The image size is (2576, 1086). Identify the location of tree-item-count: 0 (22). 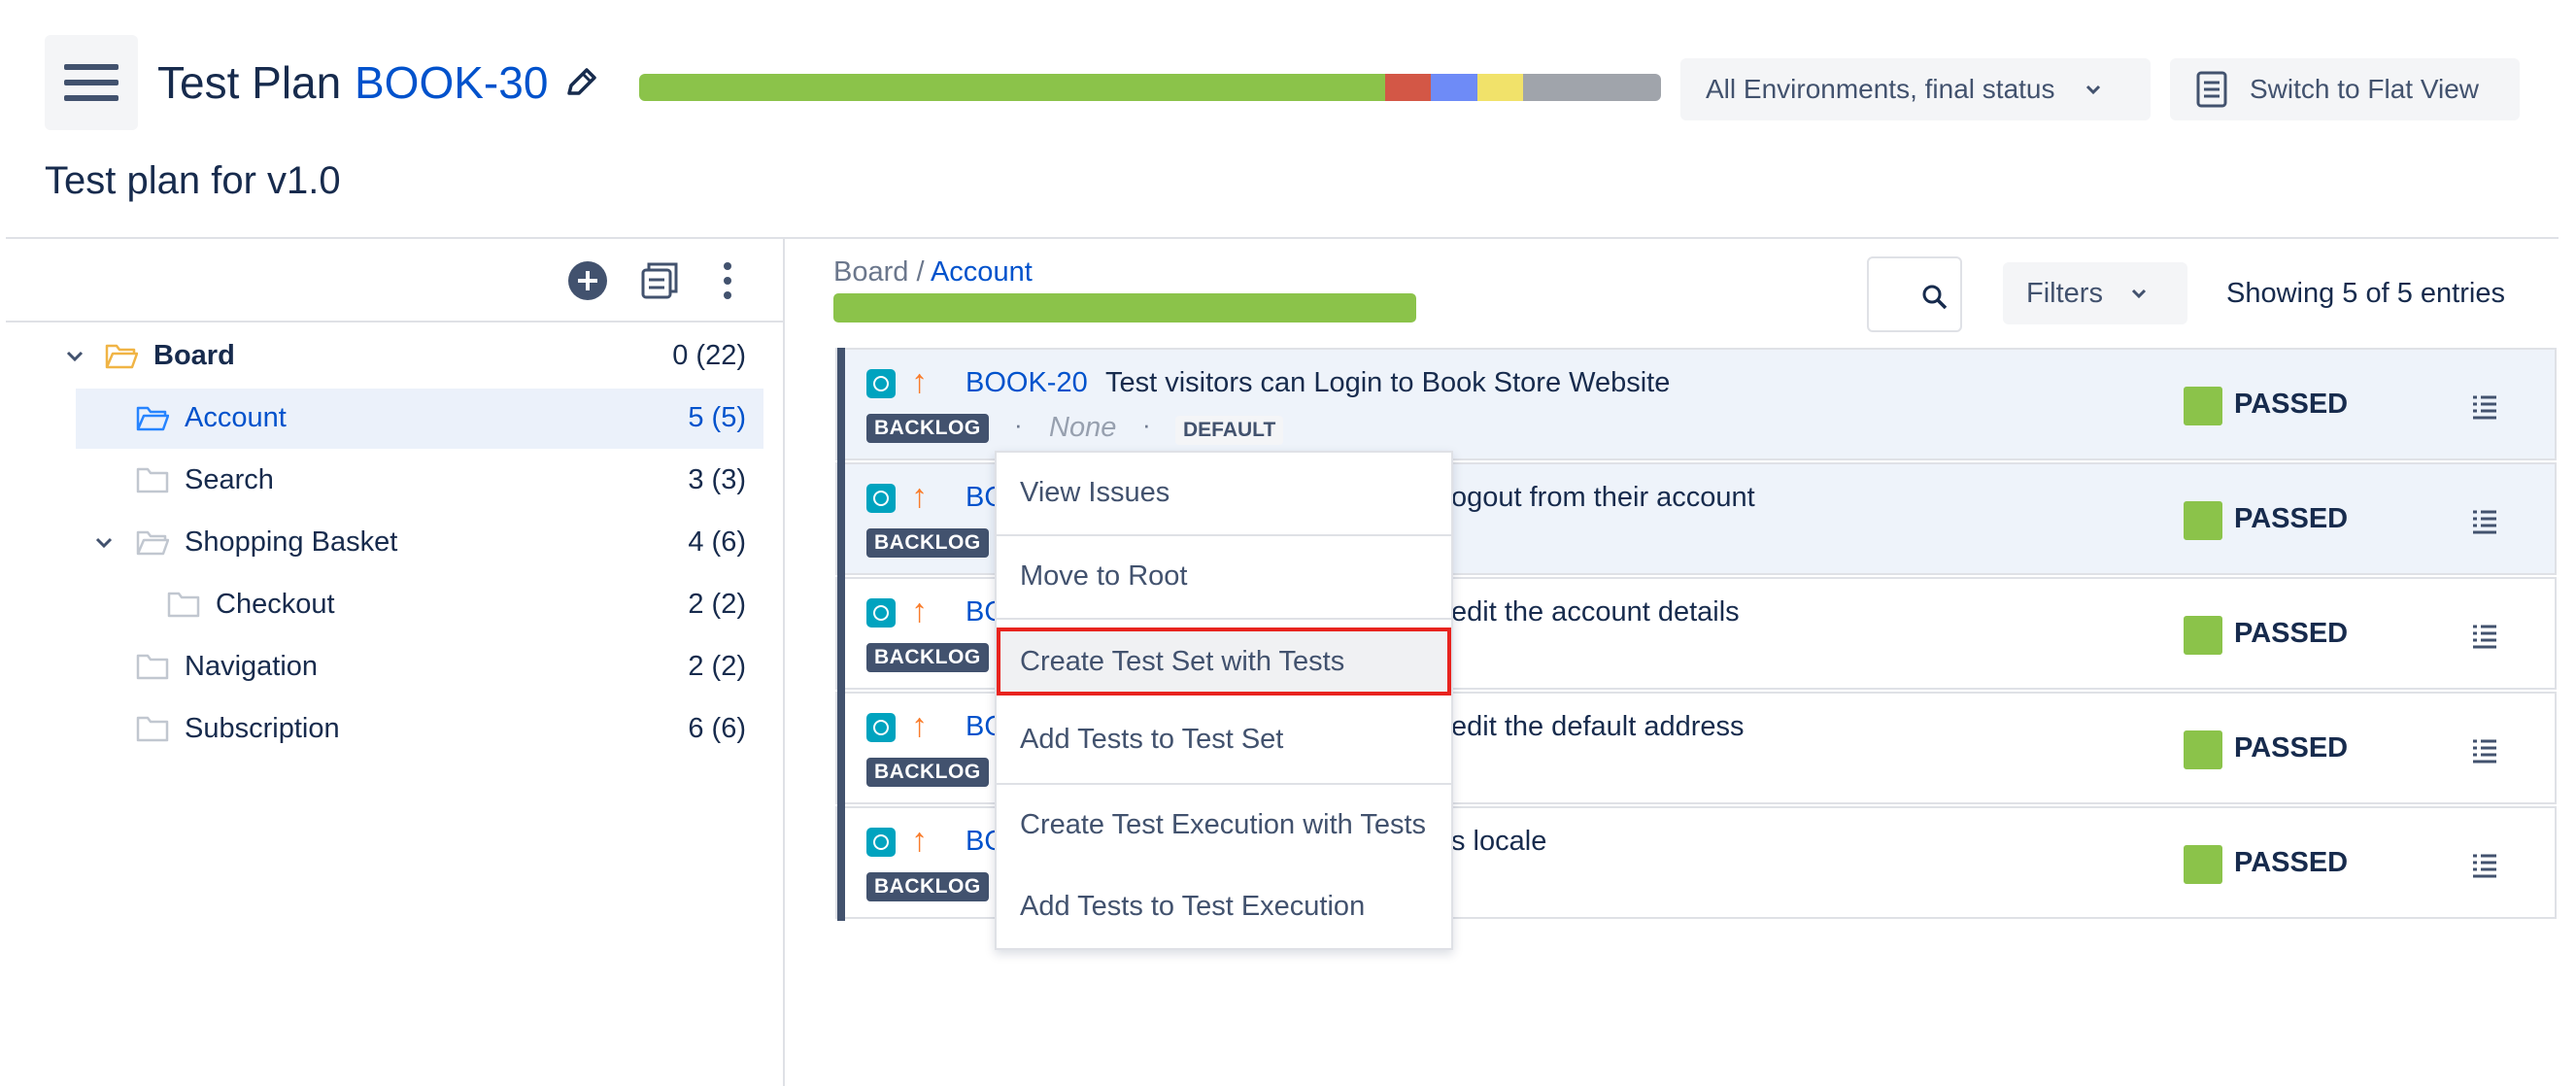
(709, 355).